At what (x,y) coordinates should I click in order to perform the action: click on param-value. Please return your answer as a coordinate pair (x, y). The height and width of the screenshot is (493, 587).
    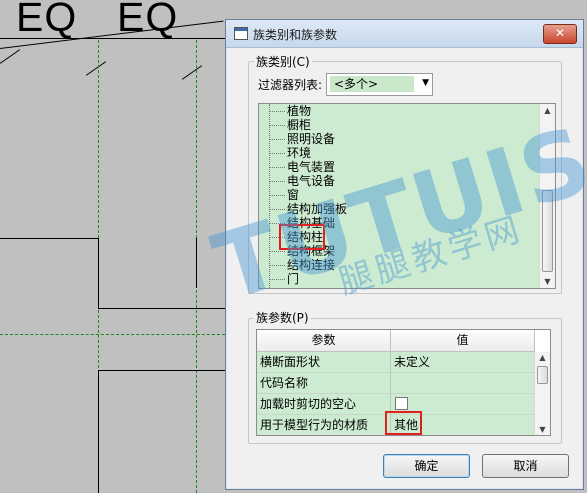
    Looking at the image, I should click on (470, 383).